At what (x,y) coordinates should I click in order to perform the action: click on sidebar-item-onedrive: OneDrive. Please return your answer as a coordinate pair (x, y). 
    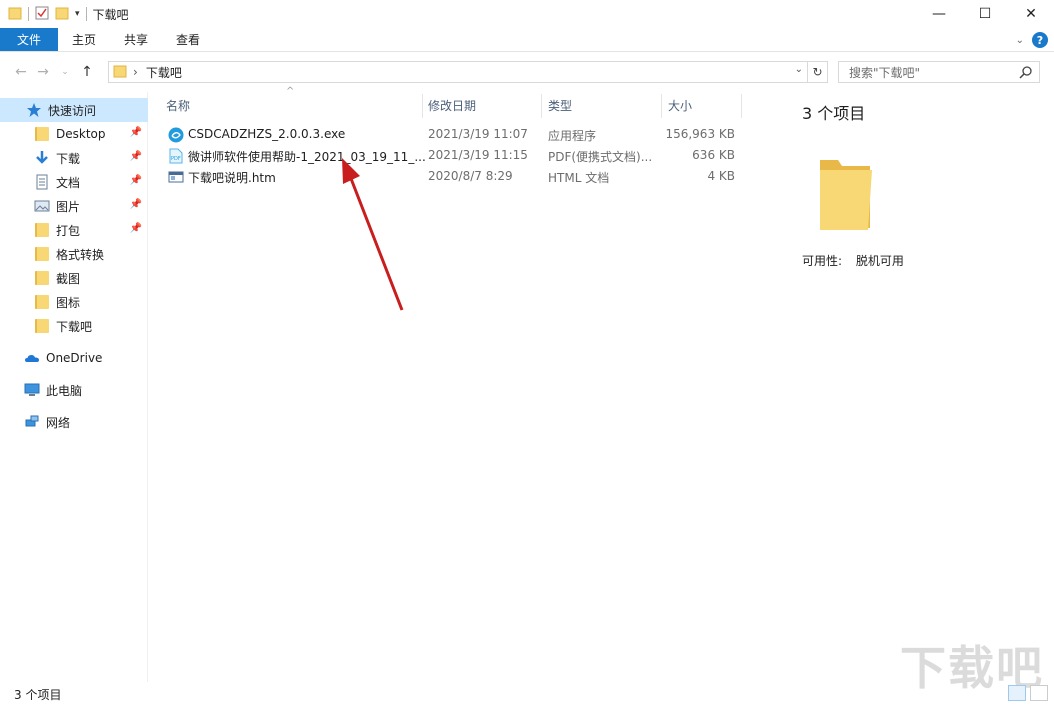
    Looking at the image, I should click on (74, 358).